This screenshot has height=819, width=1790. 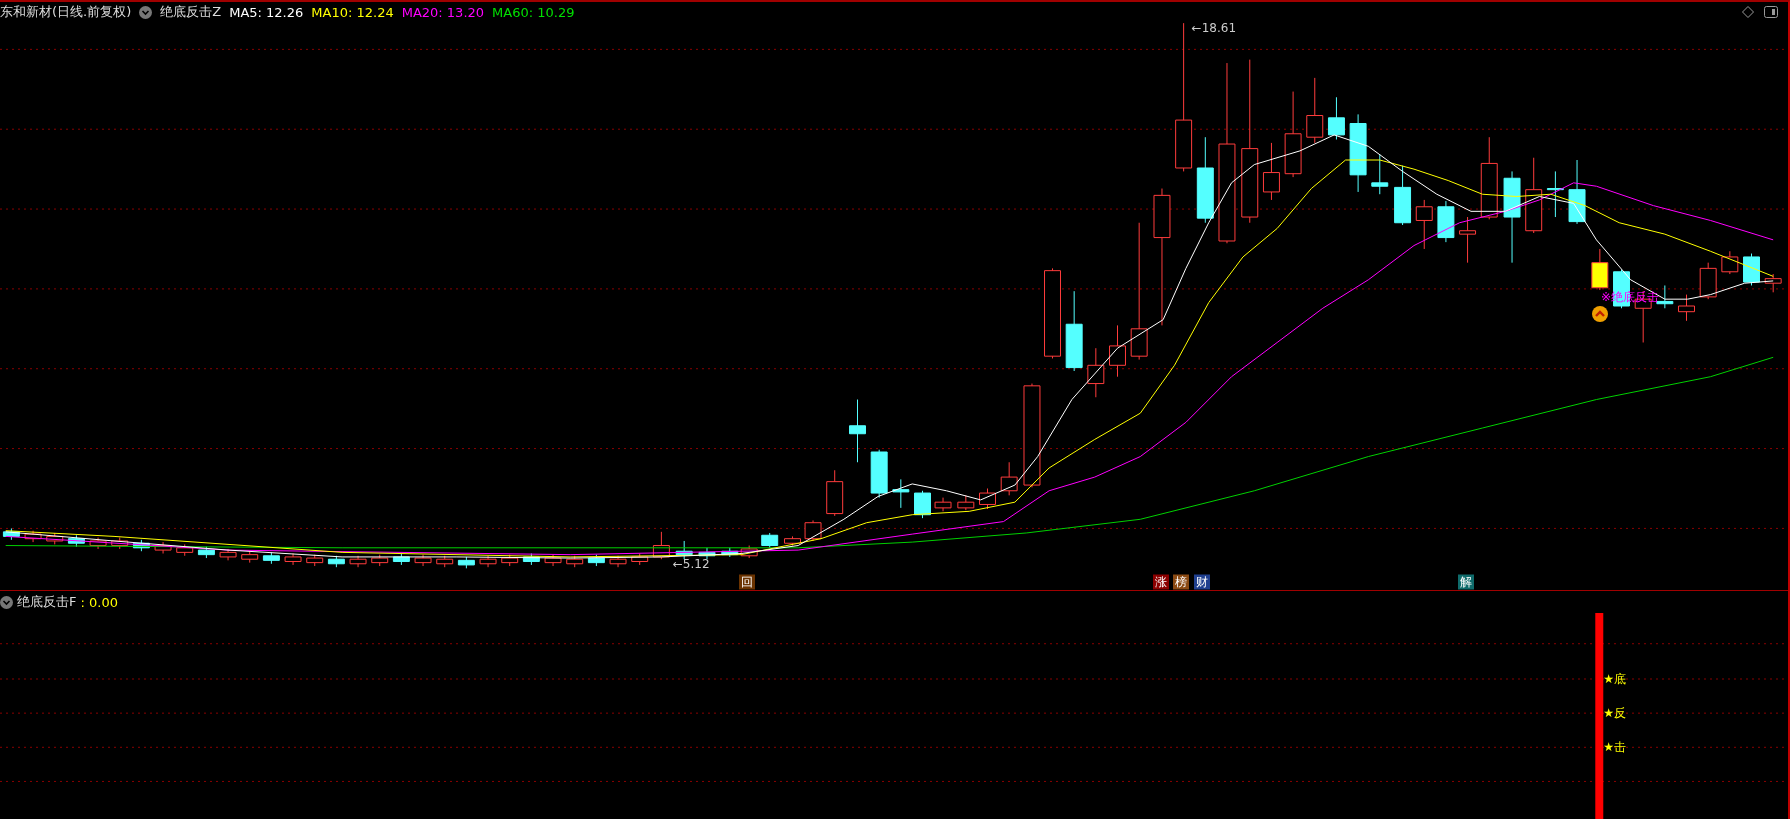 What do you see at coordinates (533, 12) in the screenshot?
I see `moving-average-value: MA60: 10.29` at bounding box center [533, 12].